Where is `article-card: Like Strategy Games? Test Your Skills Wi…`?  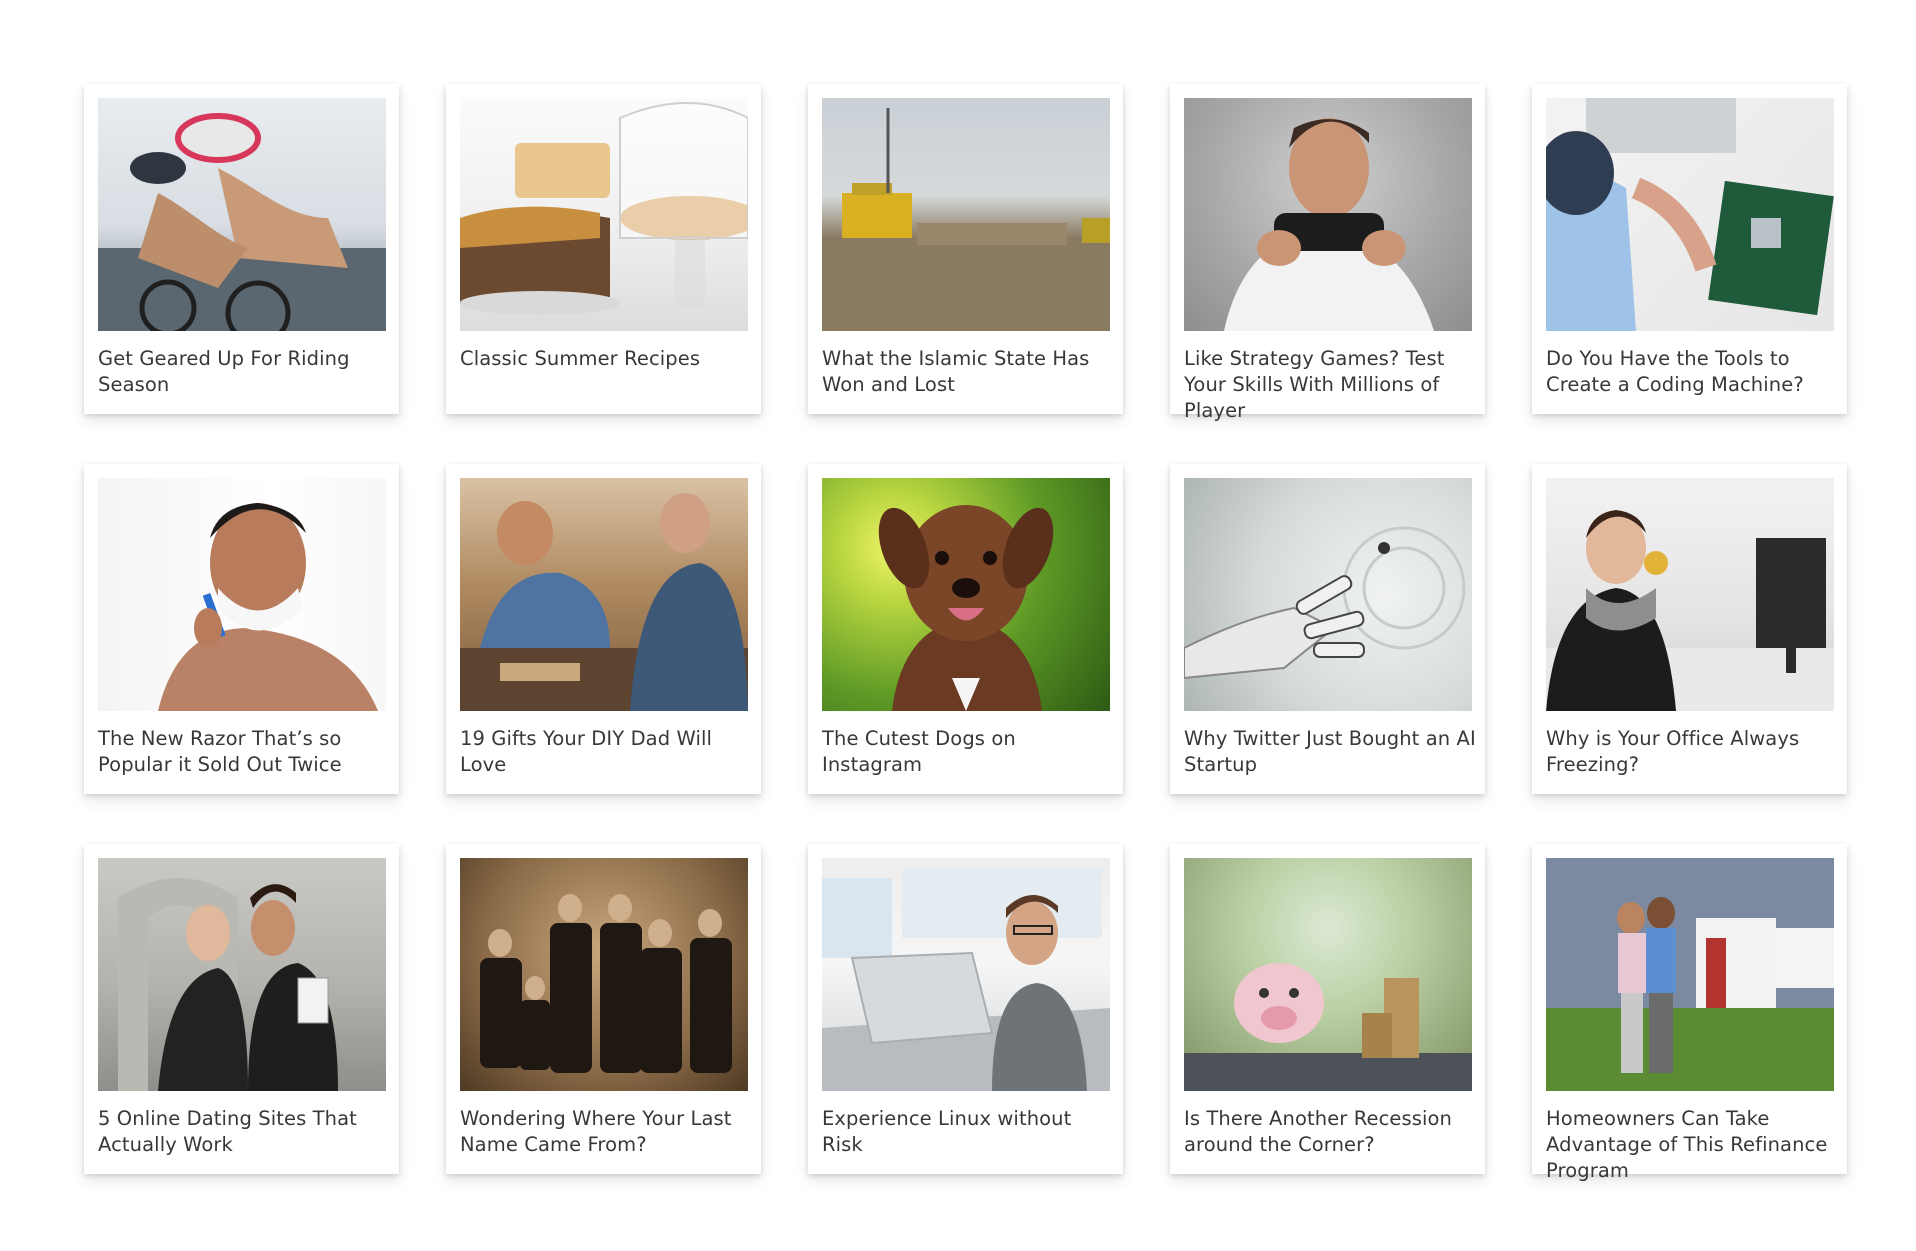 article-card: Like Strategy Games? Test Your Skills Wi… is located at coordinates (1327, 253).